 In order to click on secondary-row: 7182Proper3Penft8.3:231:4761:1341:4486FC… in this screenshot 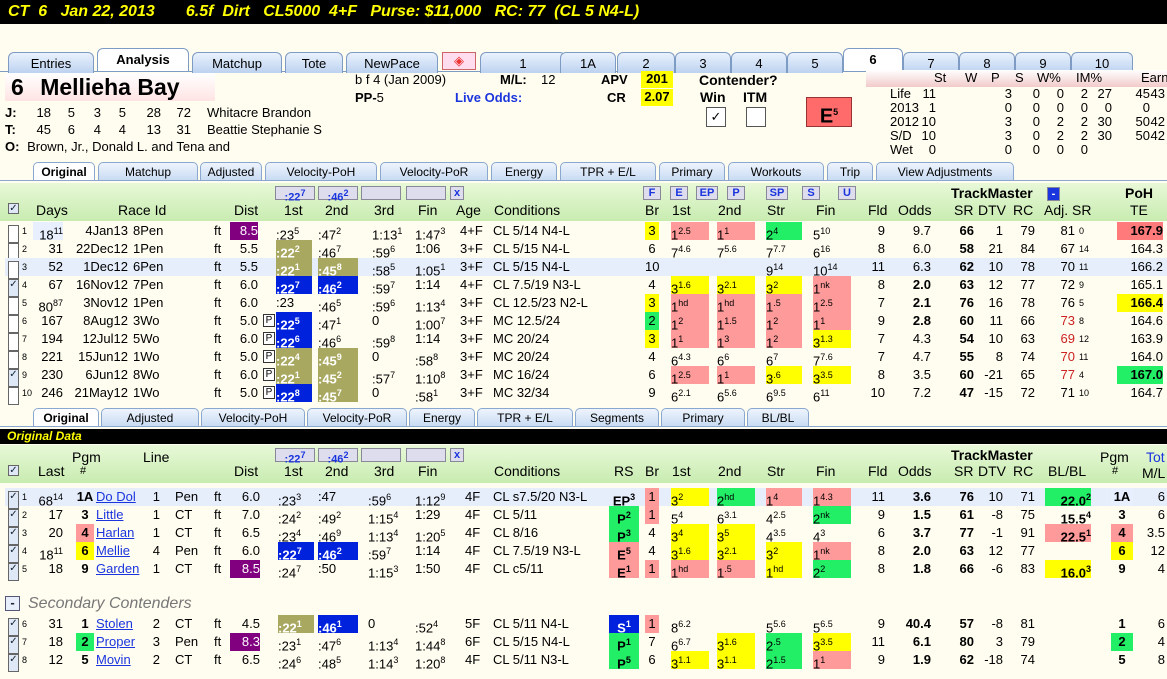, I will do `click(586, 643)`.